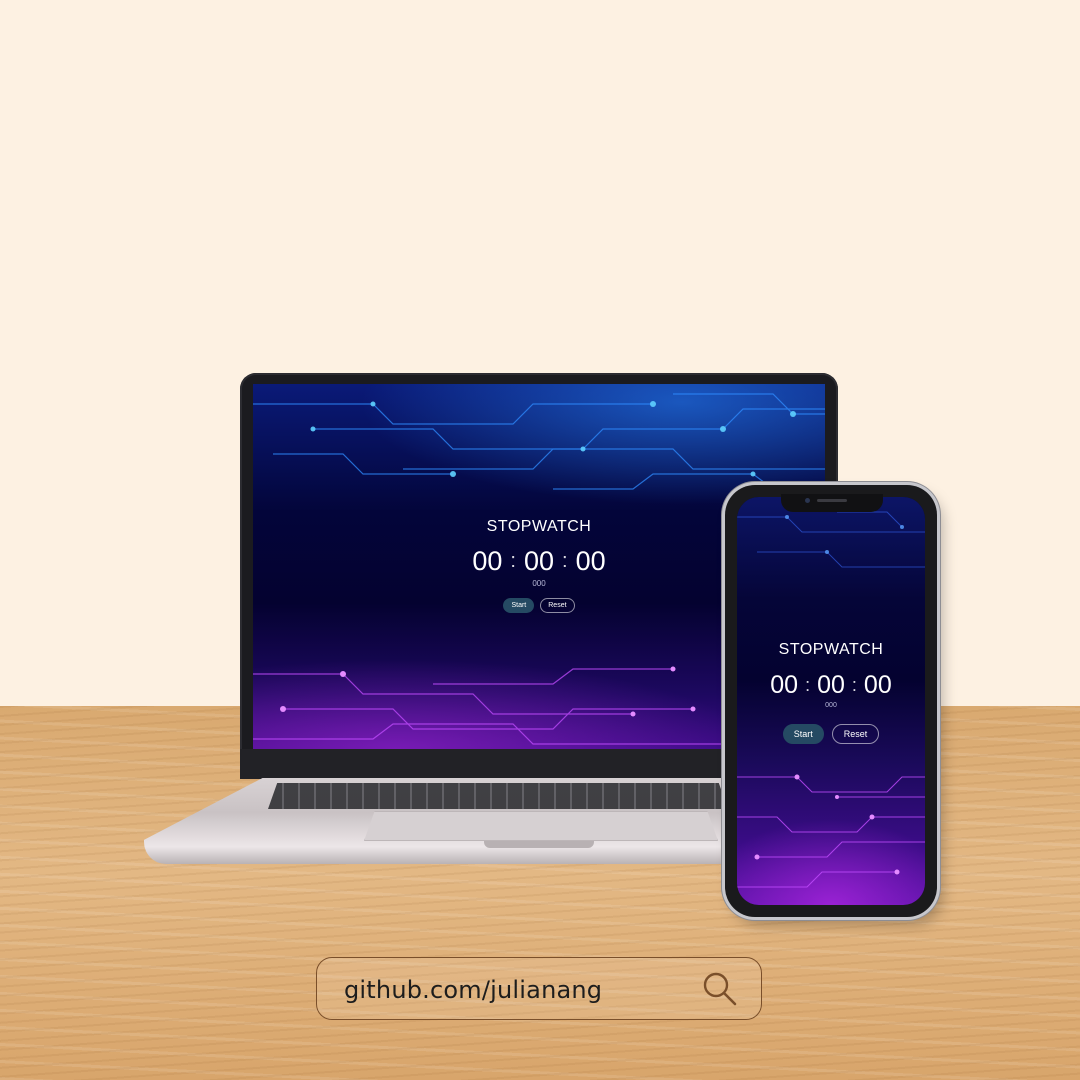 This screenshot has width=1080, height=1080. I want to click on app-title: STOPWATCH, so click(831, 649).